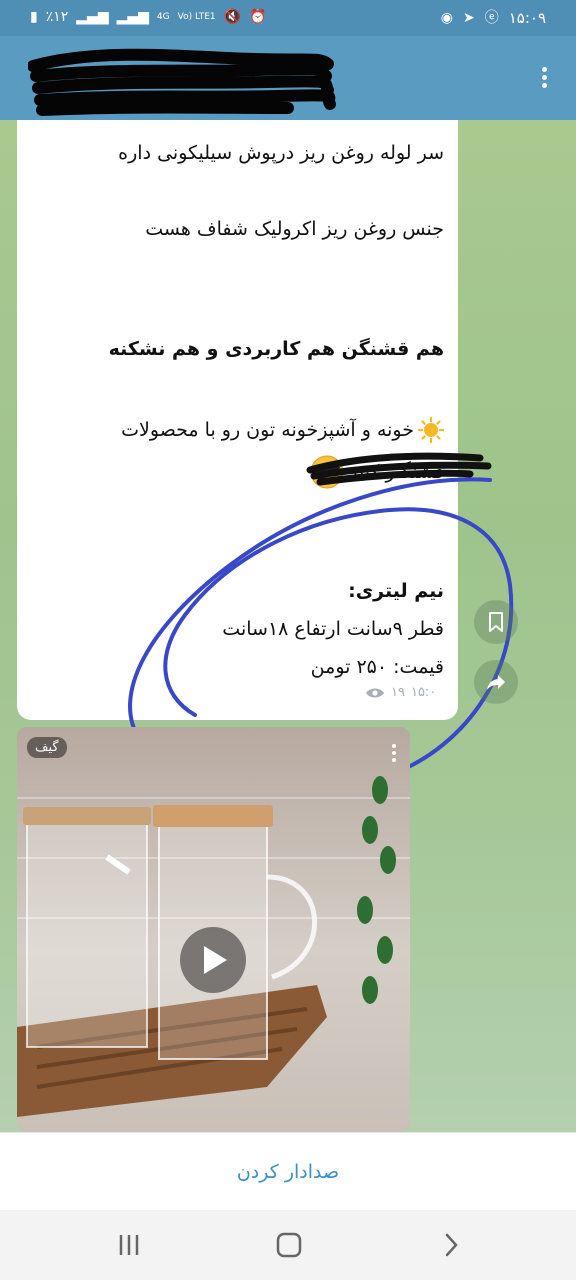  Describe the element at coordinates (446, 18) in the screenshot. I see `chrome-icon: ◉` at that location.